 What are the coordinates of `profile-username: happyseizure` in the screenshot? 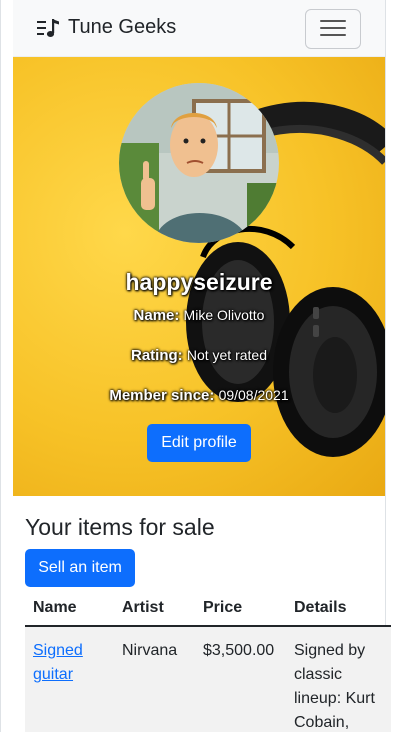 It's located at (199, 282).